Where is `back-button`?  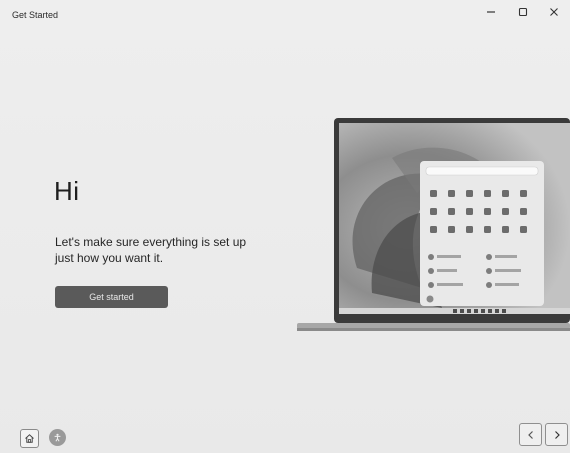 back-button is located at coordinates (530, 434).